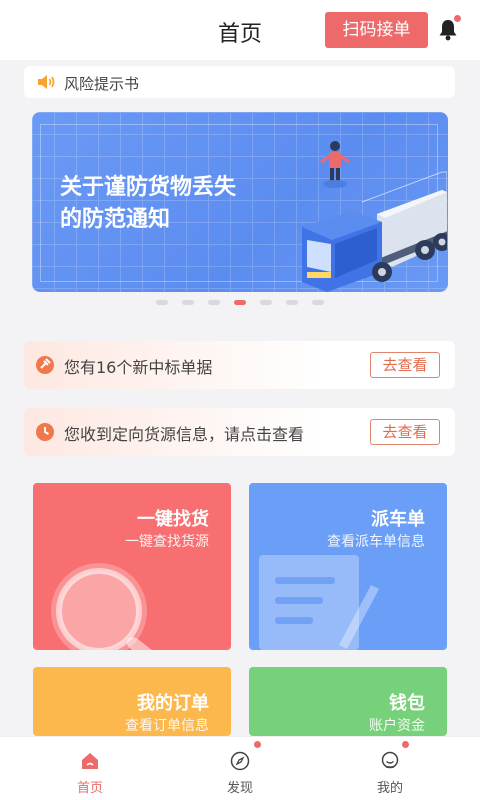 The width and height of the screenshot is (480, 800). I want to click on tab-mine: 我的, so click(390, 768).